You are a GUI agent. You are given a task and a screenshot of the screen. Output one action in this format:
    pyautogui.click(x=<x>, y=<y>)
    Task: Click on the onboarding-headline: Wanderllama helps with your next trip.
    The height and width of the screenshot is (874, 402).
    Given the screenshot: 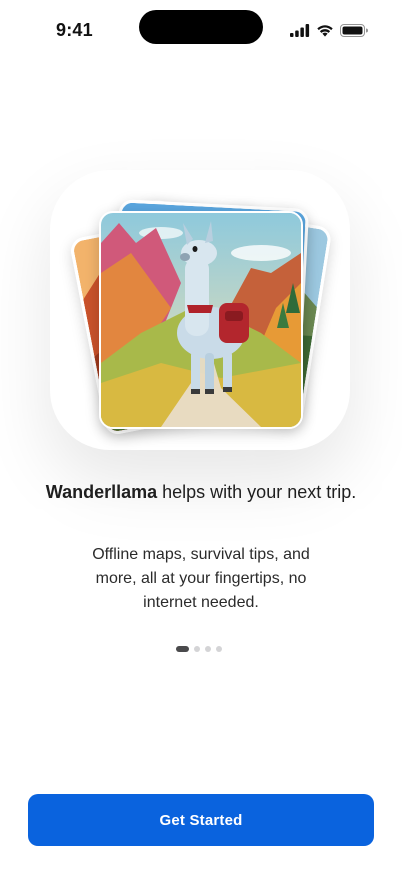 What is the action you would take?
    pyautogui.click(x=201, y=492)
    